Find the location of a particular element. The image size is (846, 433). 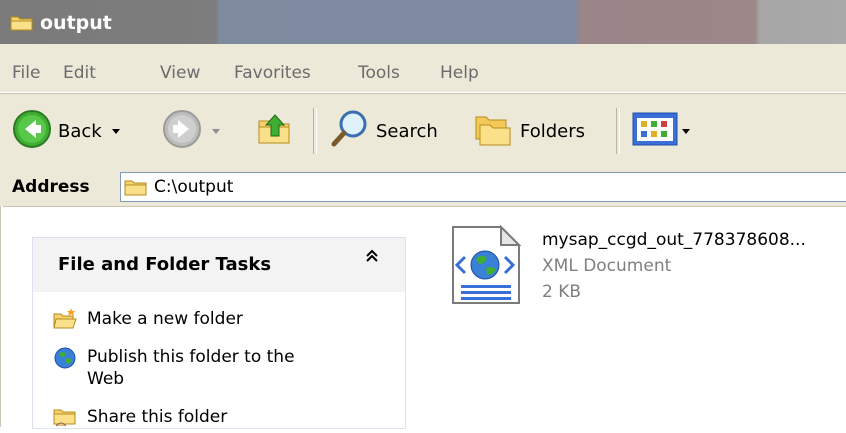

back-button: Back is located at coordinates (66, 131).